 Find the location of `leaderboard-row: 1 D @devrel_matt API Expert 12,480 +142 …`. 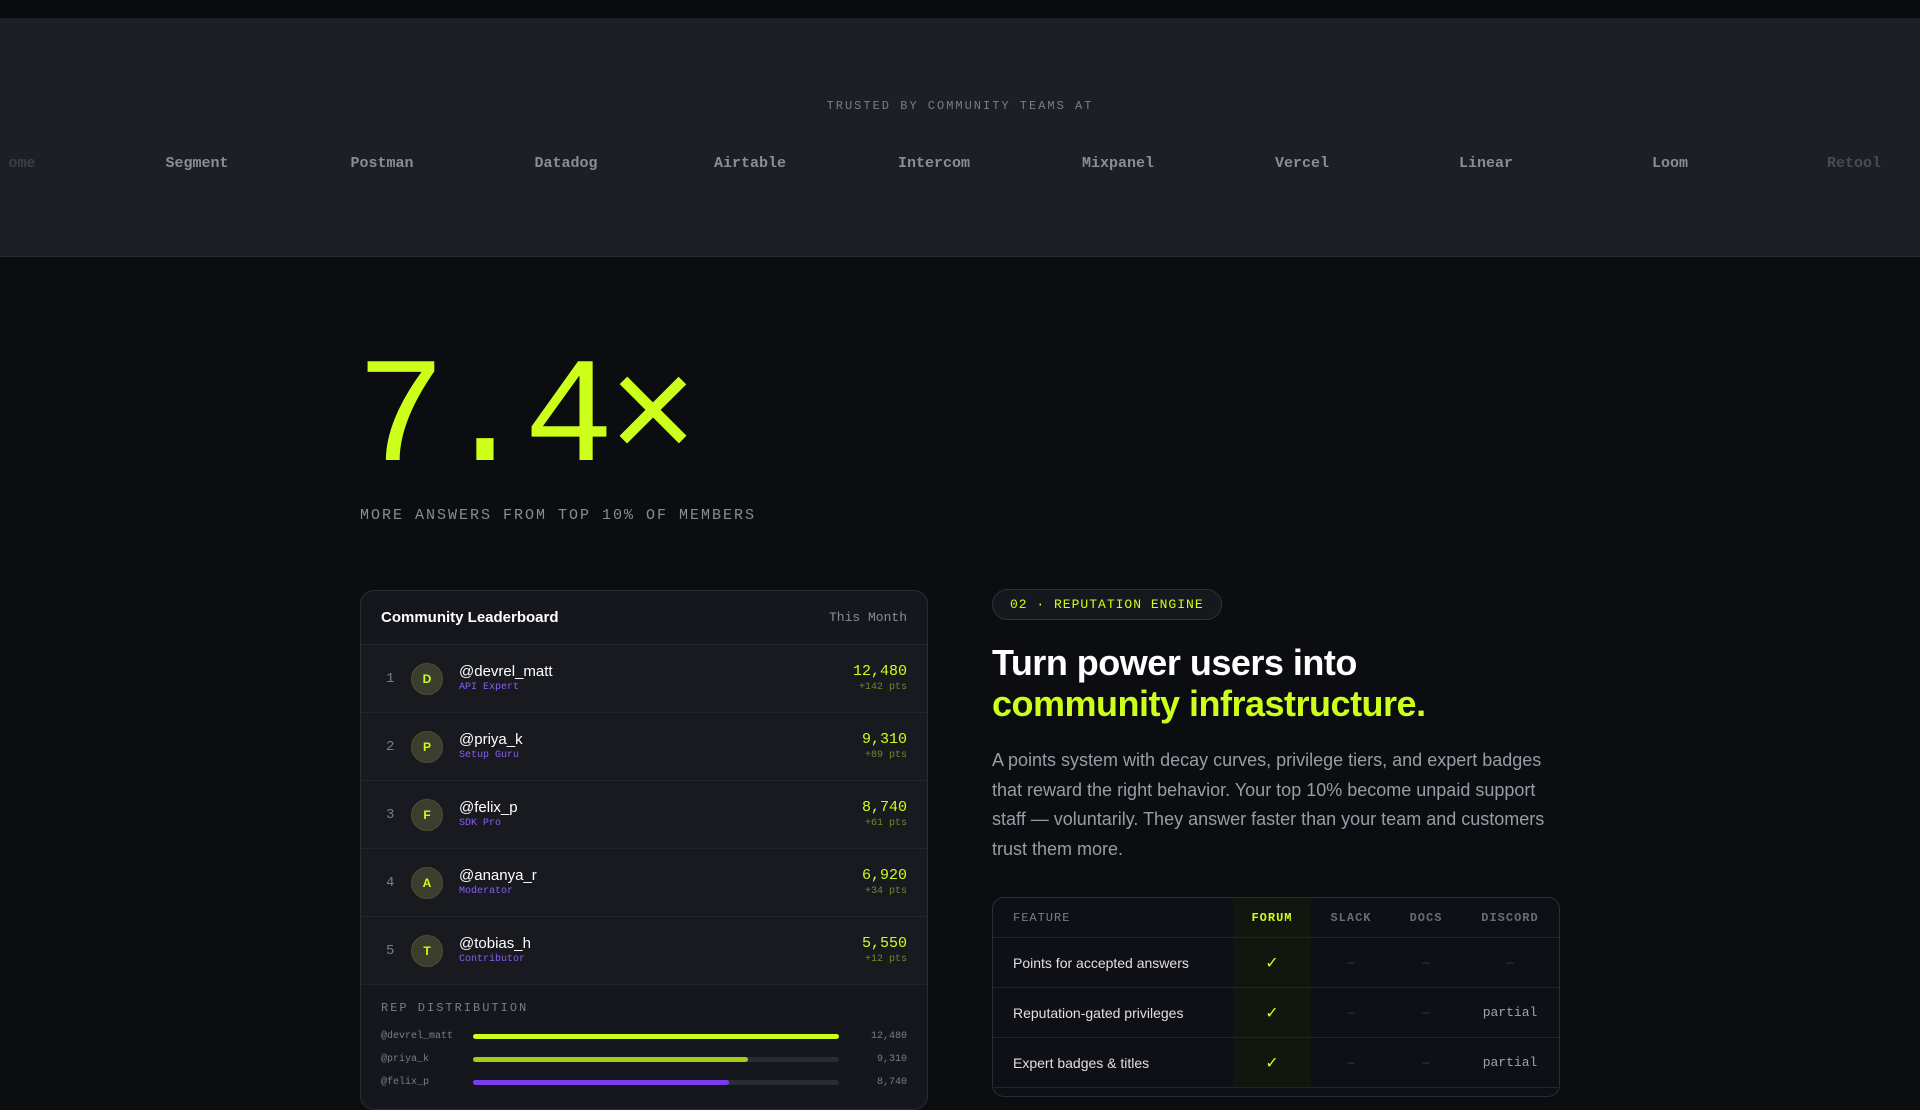

leaderboard-row: 1 D @devrel_matt API Expert 12,480 +142 … is located at coordinates (644, 679).